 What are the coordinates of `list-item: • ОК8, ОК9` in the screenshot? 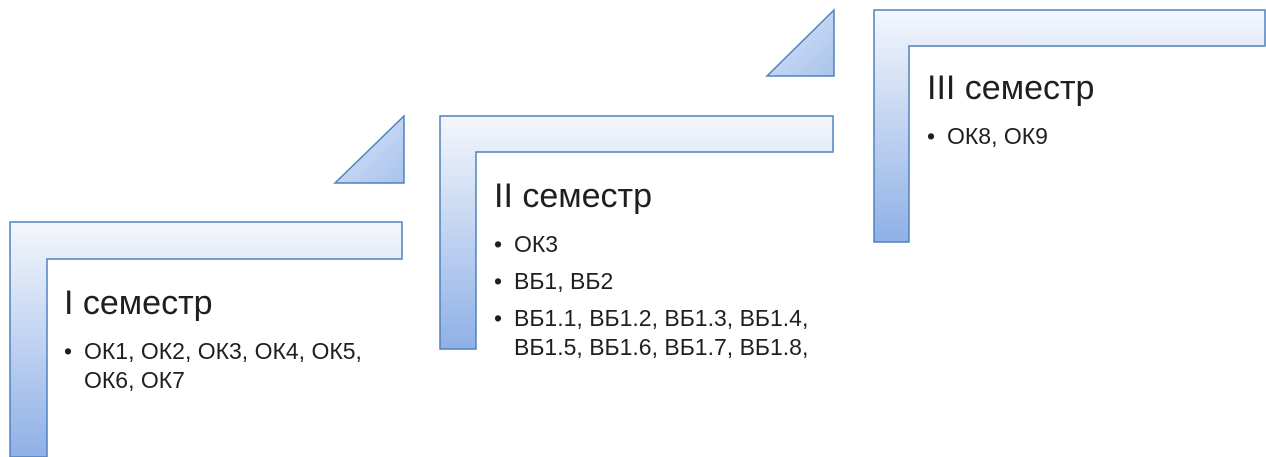 It's located at (1092, 136).